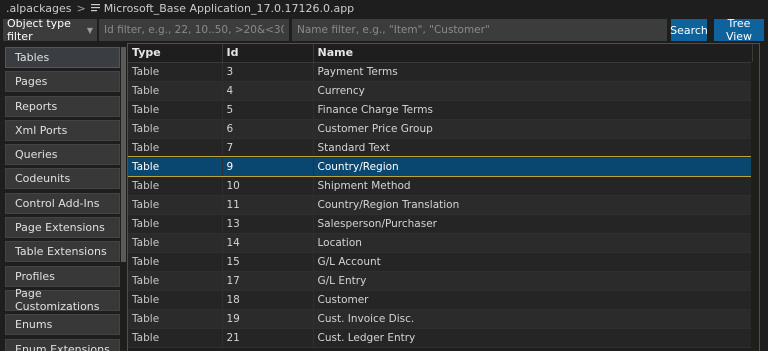  Describe the element at coordinates (62, 300) in the screenshot. I see `sidebar-item-page-customizations: Page Customizations` at that location.